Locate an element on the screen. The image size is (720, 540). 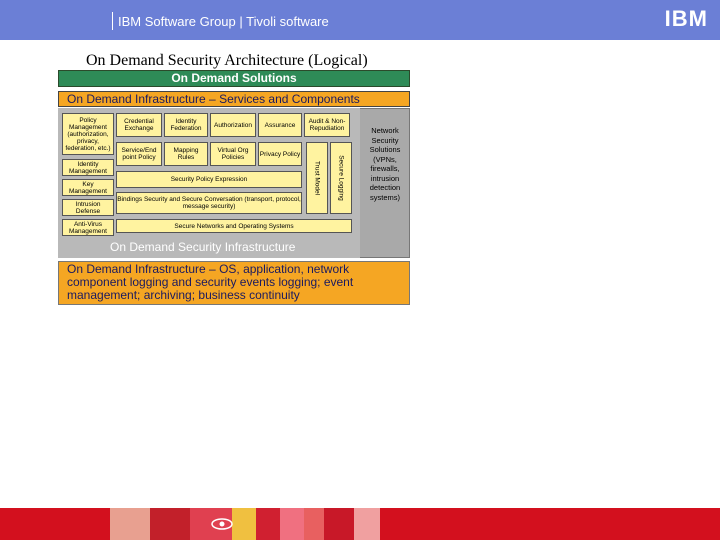
authorization-box: Authorization is located at coordinates (233, 125).